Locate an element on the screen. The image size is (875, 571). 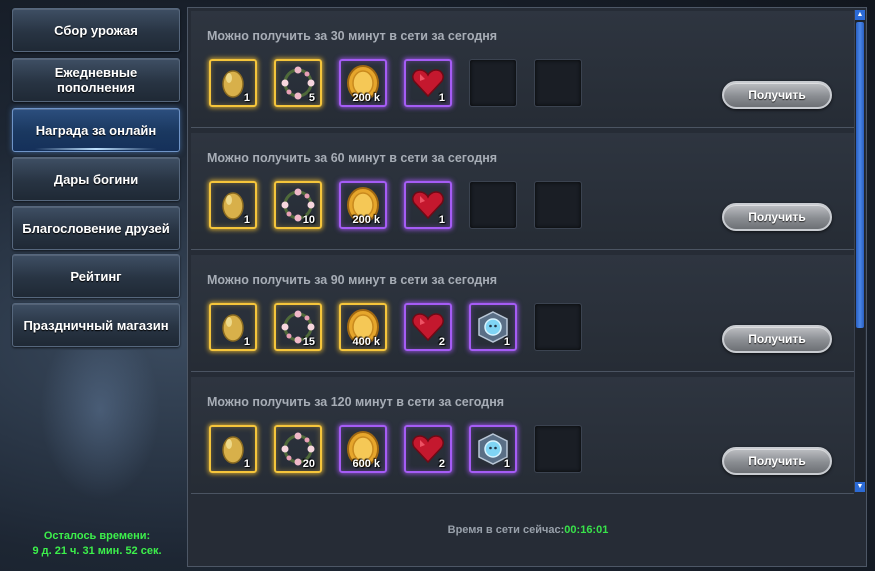
item-quantity: 5 is located at coordinates (311, 98).